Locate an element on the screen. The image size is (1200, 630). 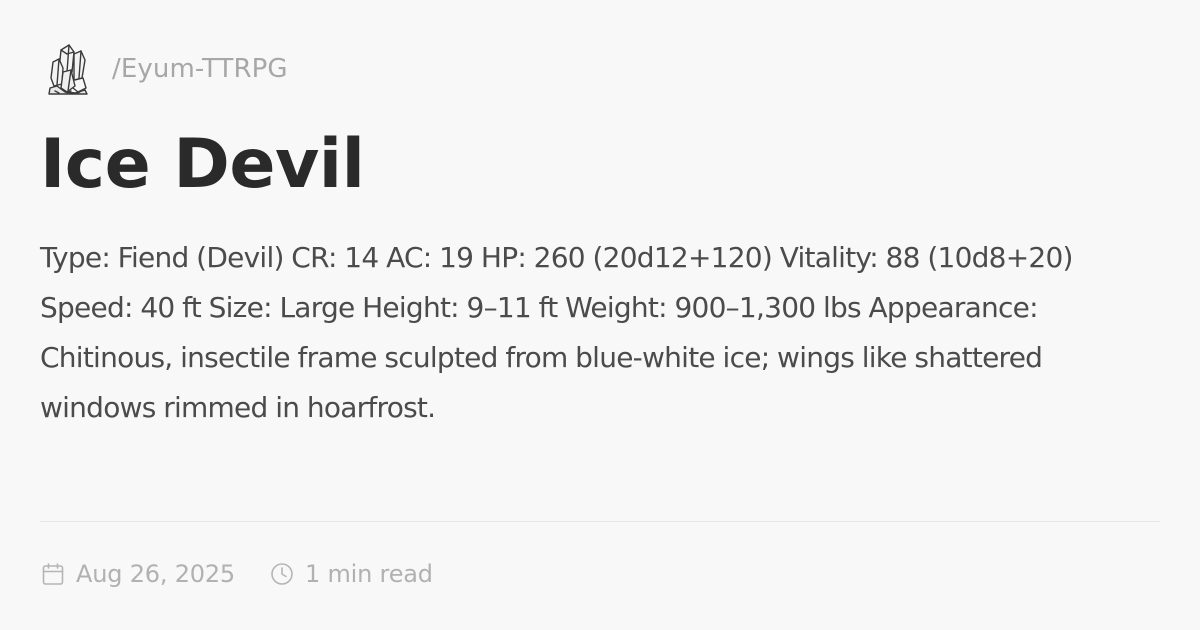
reading-time-text: 1 min read is located at coordinates (368, 574).